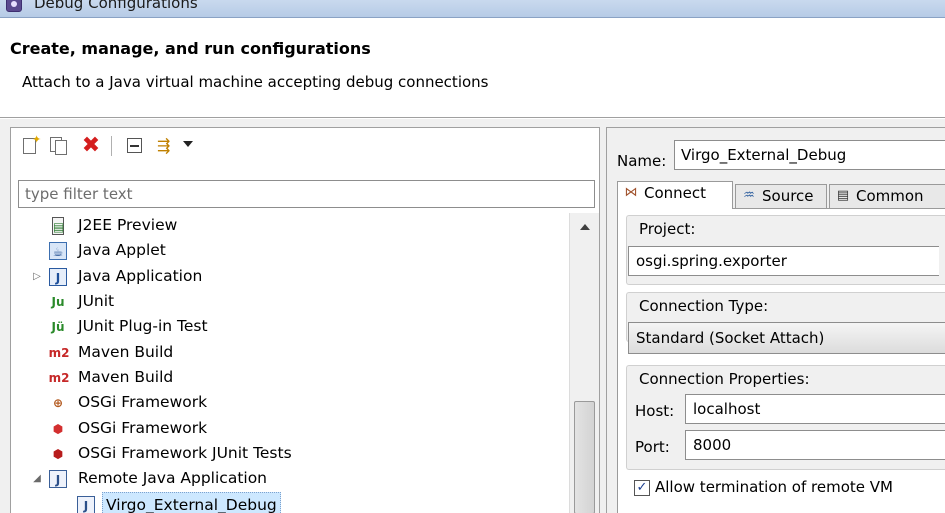 The height and width of the screenshot is (513, 945). What do you see at coordinates (289, 250) in the screenshot?
I see `tree-item-java-applet: ☕ Java Applet` at bounding box center [289, 250].